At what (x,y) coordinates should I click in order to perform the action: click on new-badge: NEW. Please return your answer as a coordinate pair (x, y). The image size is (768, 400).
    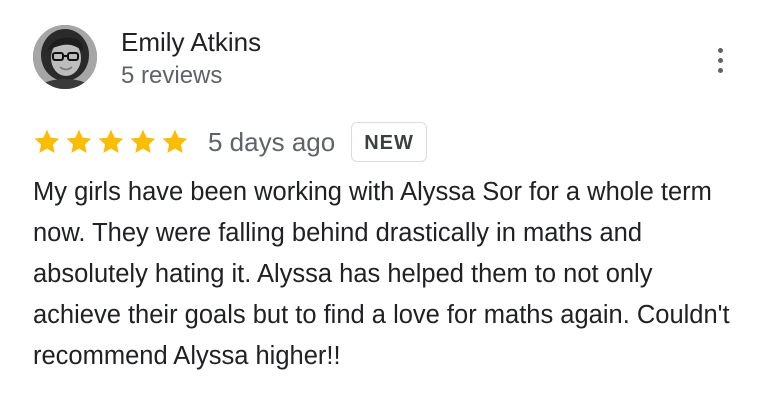
    Looking at the image, I should click on (389, 142).